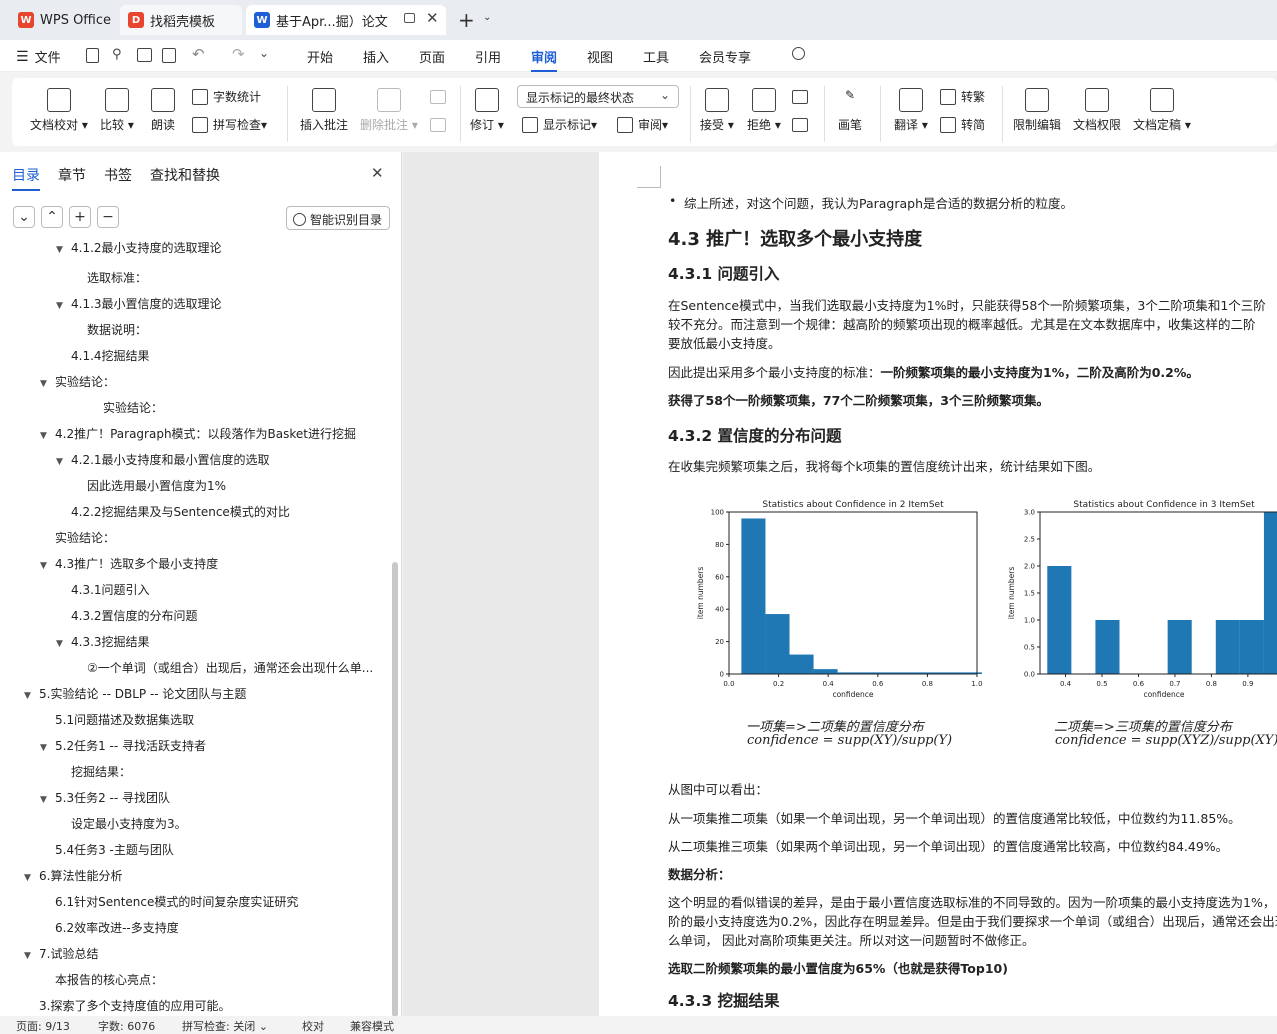  I want to click on toc-item: 4.3.1问题引入, so click(110, 589).